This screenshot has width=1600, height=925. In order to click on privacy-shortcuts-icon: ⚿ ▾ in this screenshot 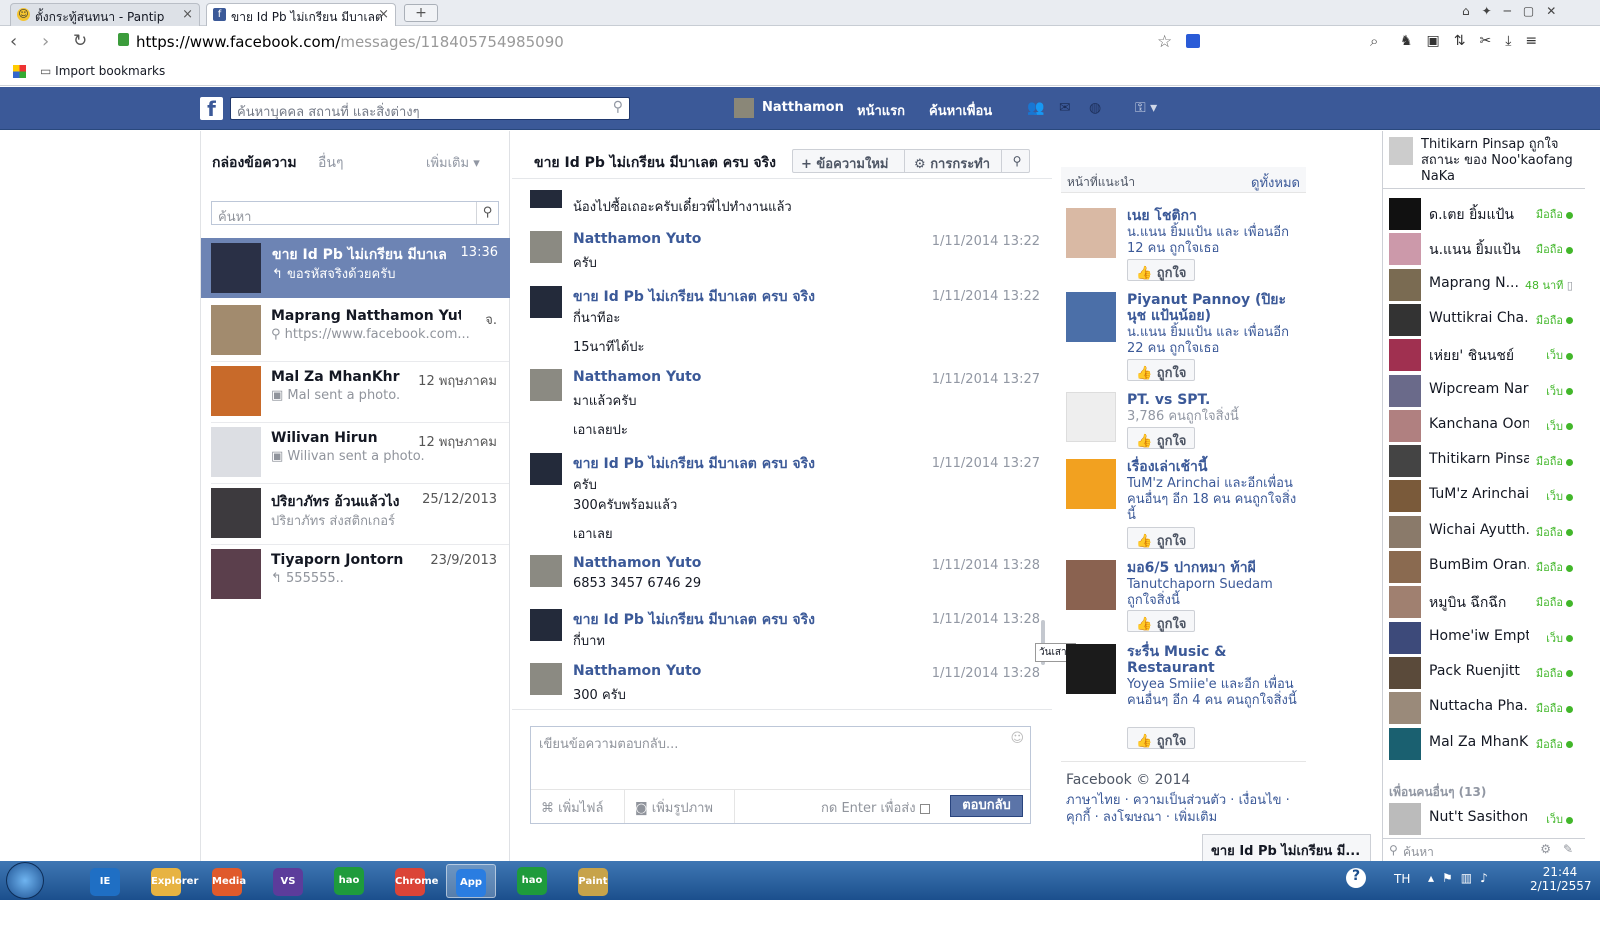, I will do `click(1155, 108)`.